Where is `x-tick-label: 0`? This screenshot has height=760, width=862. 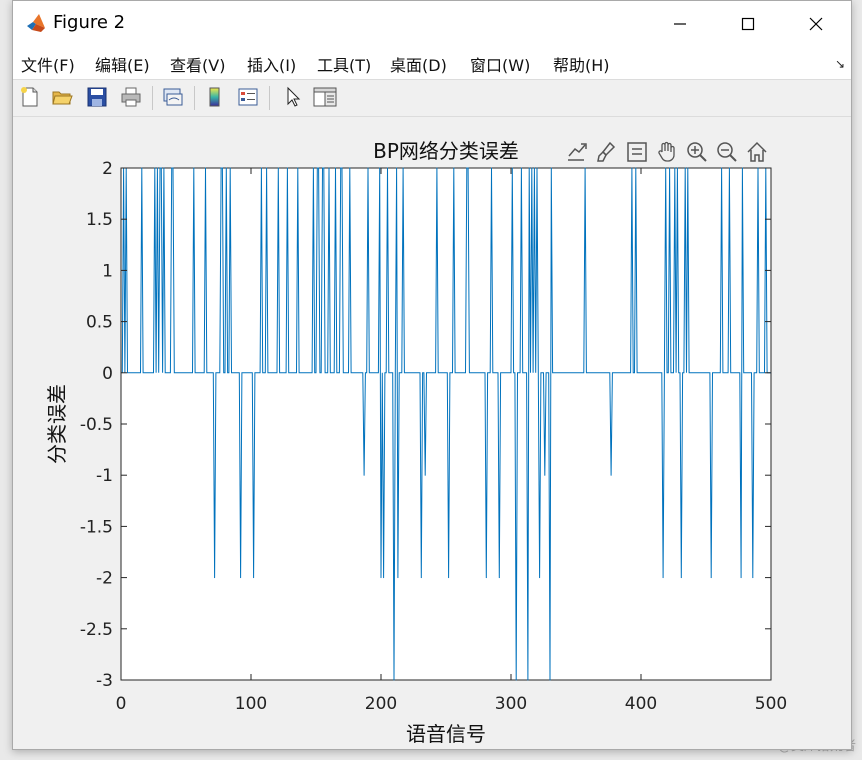
x-tick-label: 0 is located at coordinates (121, 704).